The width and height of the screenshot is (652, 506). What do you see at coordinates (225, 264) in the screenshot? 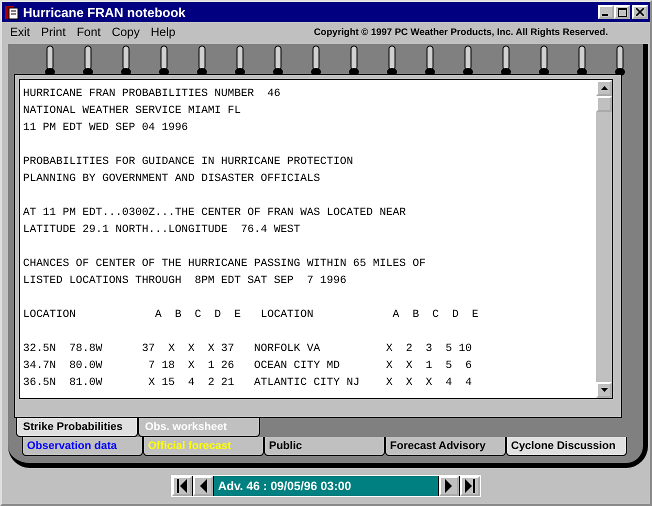
I see `report-line: CHANCES OF CENTER OF THE HURRICANE PASSING WITHIN 65 MILES OF` at bounding box center [225, 264].